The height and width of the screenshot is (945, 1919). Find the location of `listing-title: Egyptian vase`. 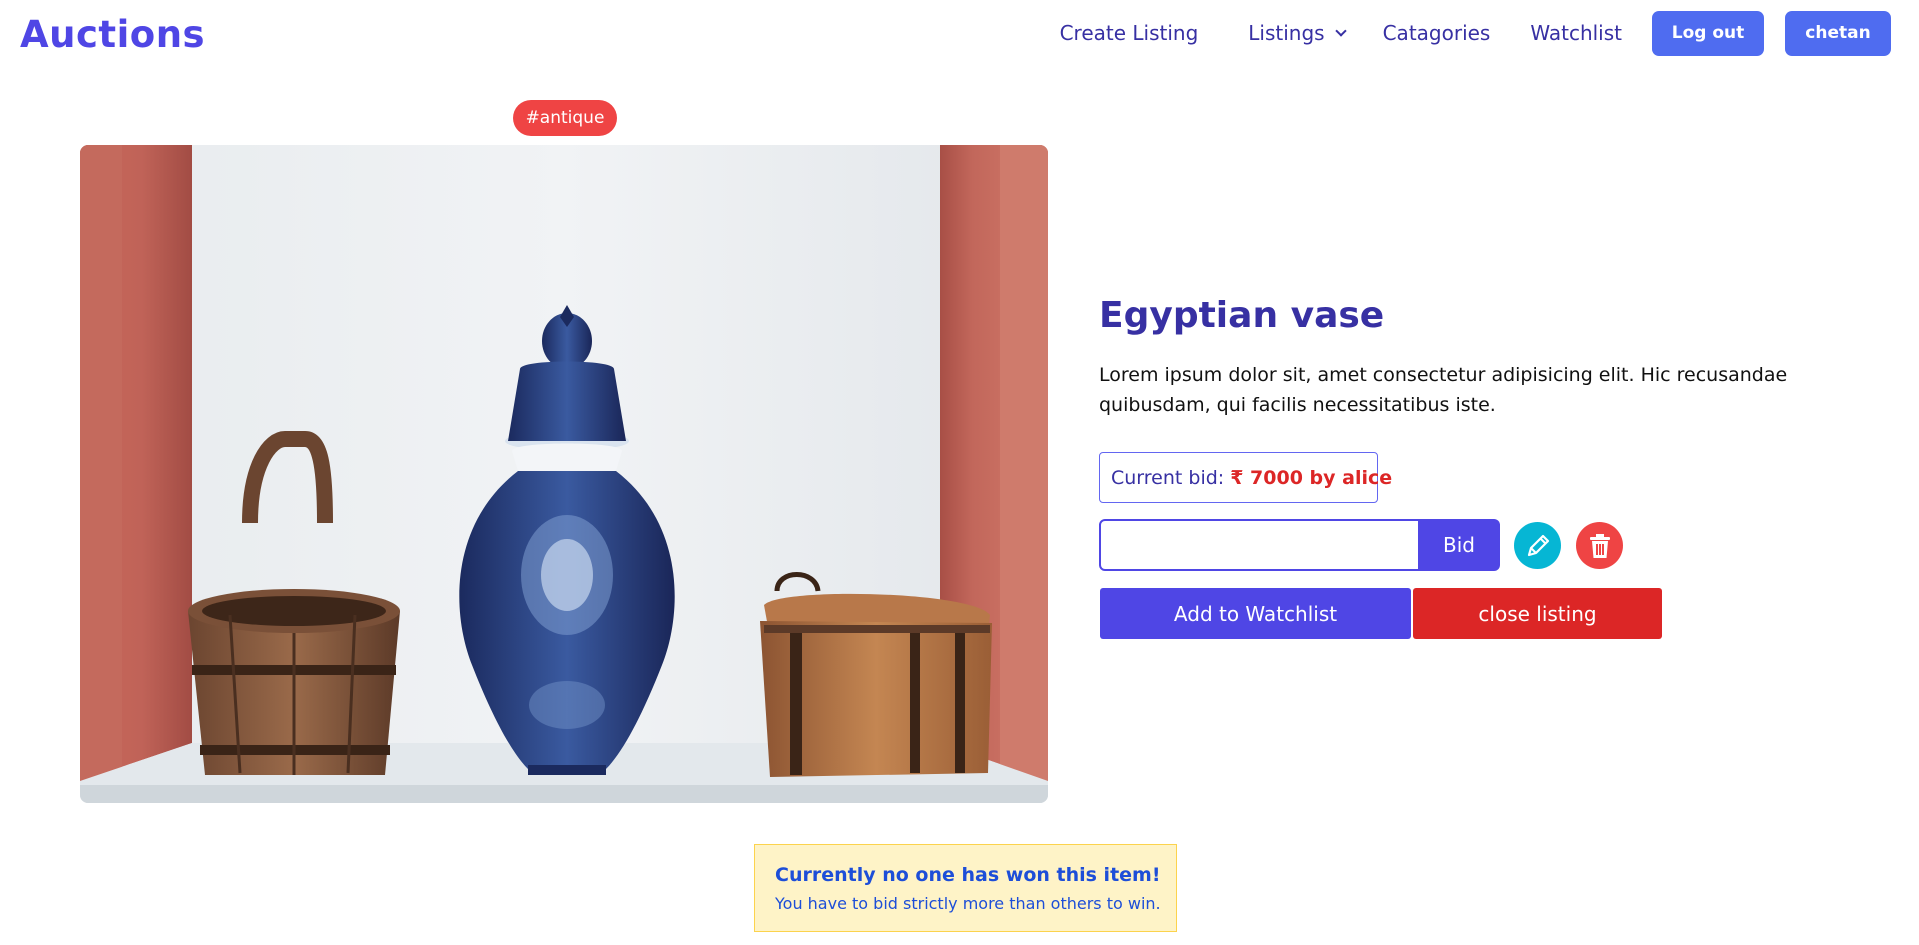

listing-title: Egyptian vase is located at coordinates (1242, 315).